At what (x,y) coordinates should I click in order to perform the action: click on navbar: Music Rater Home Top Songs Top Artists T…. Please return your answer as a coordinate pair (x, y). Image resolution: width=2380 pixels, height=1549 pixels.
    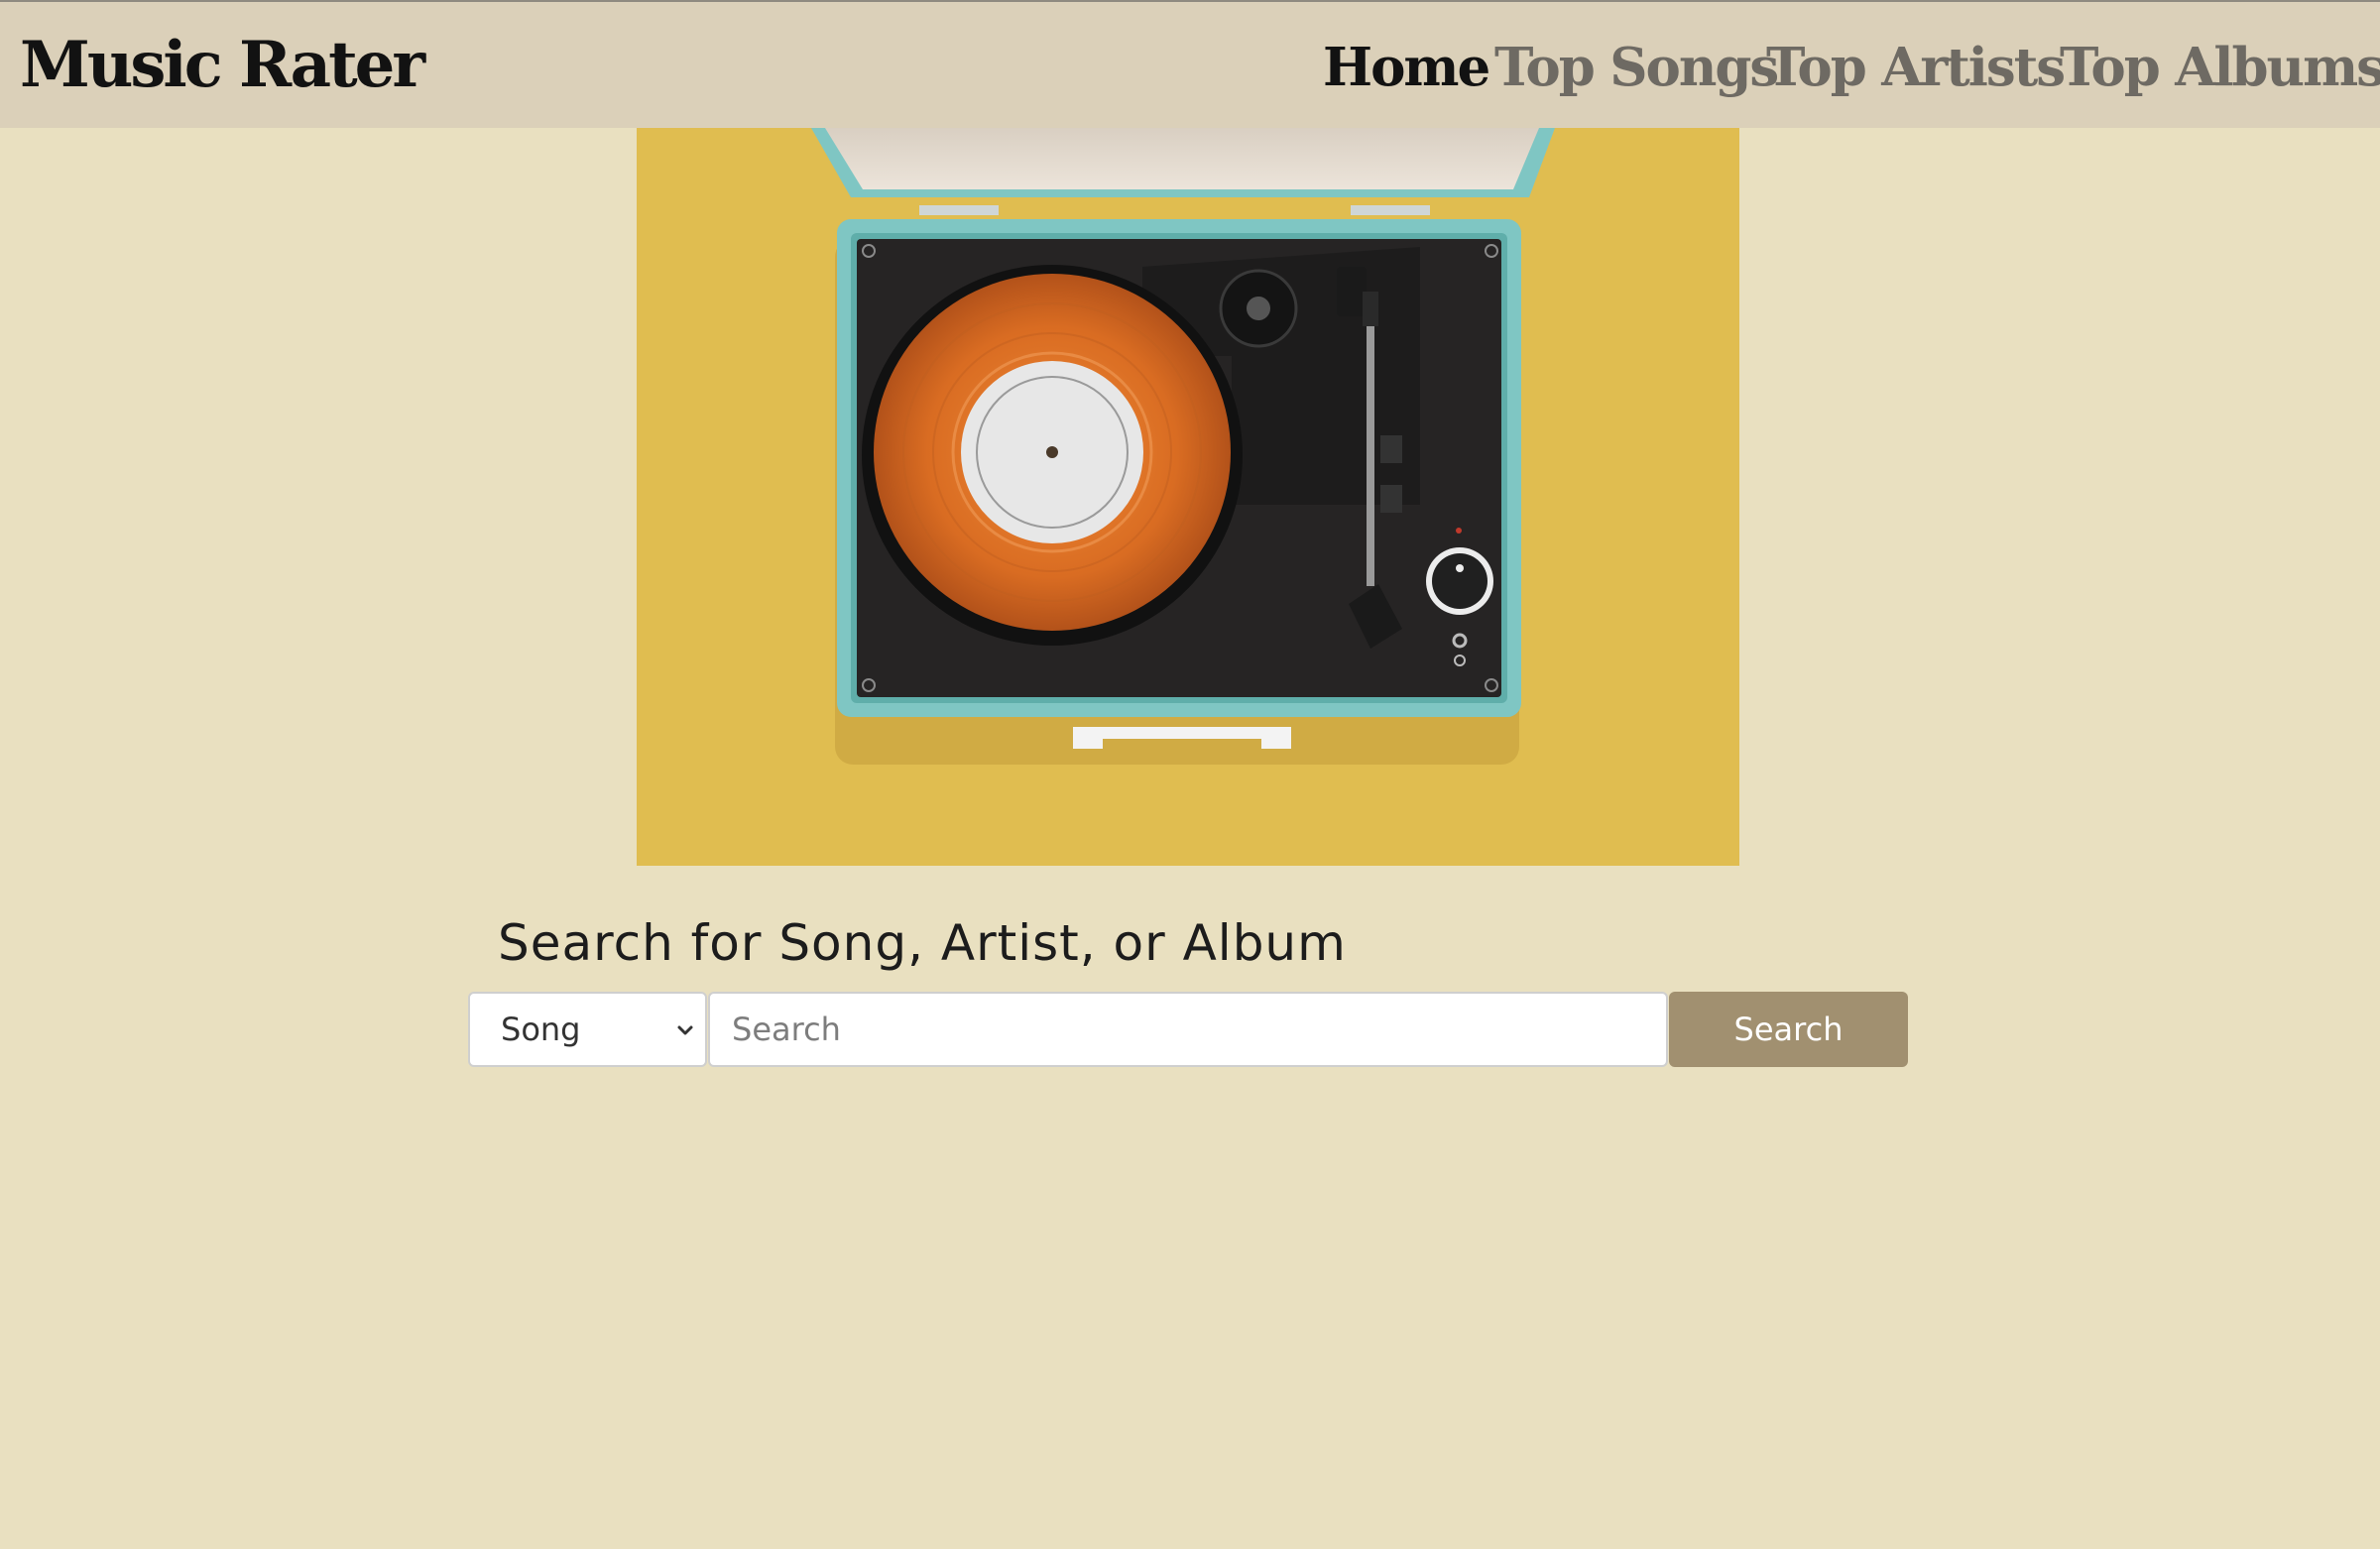
    Looking at the image, I should click on (1190, 64).